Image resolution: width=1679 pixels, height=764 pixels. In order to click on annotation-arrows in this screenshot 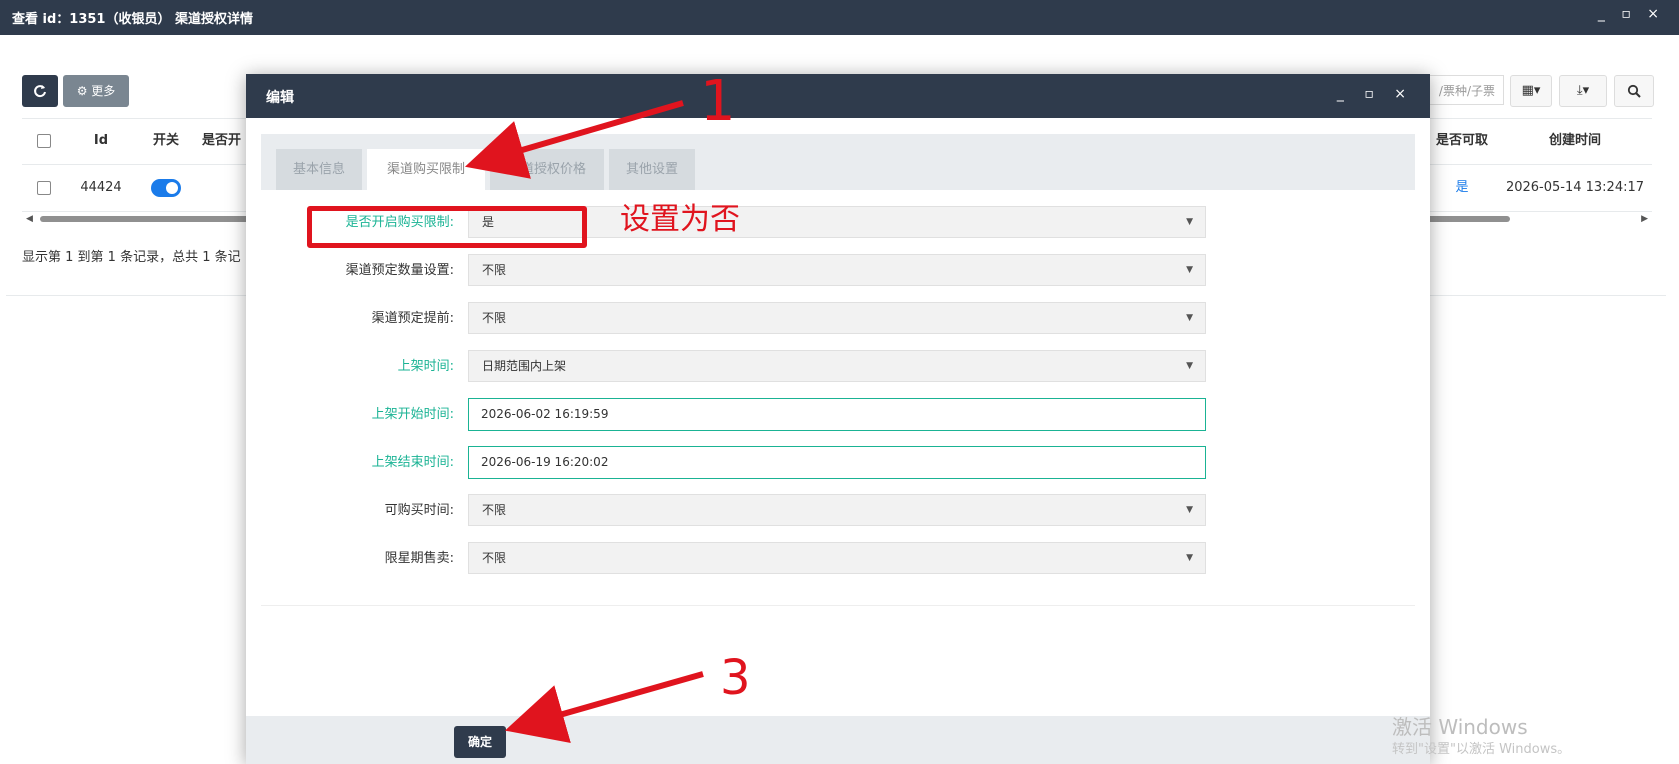, I will do `click(584, 421)`.